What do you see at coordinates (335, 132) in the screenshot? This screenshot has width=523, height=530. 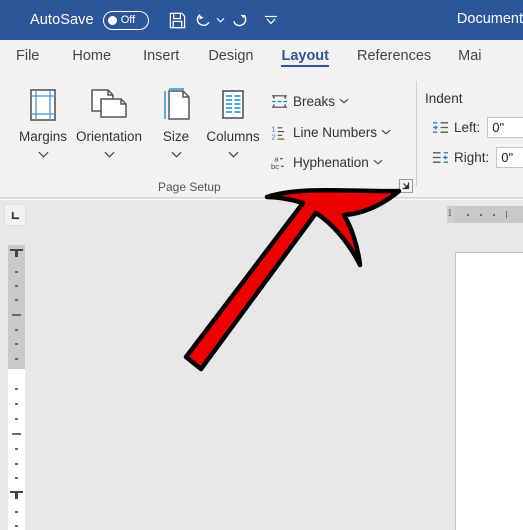 I see `line-numbers-label: Line Numbers` at bounding box center [335, 132].